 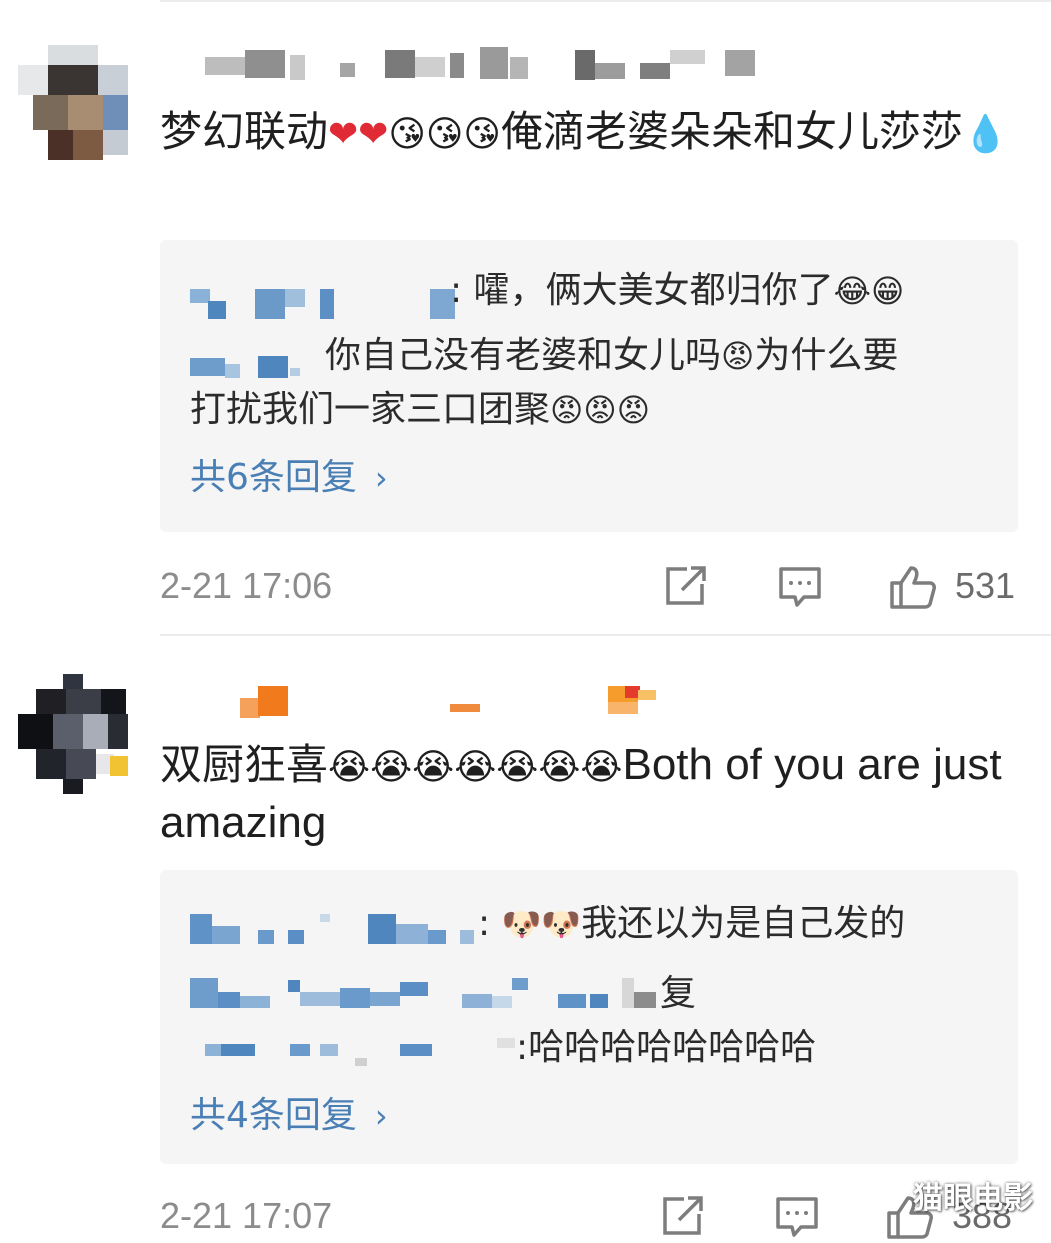 What do you see at coordinates (653, 290) in the screenshot?
I see `reply-text: 嚯，俩大美女都归你了` at bounding box center [653, 290].